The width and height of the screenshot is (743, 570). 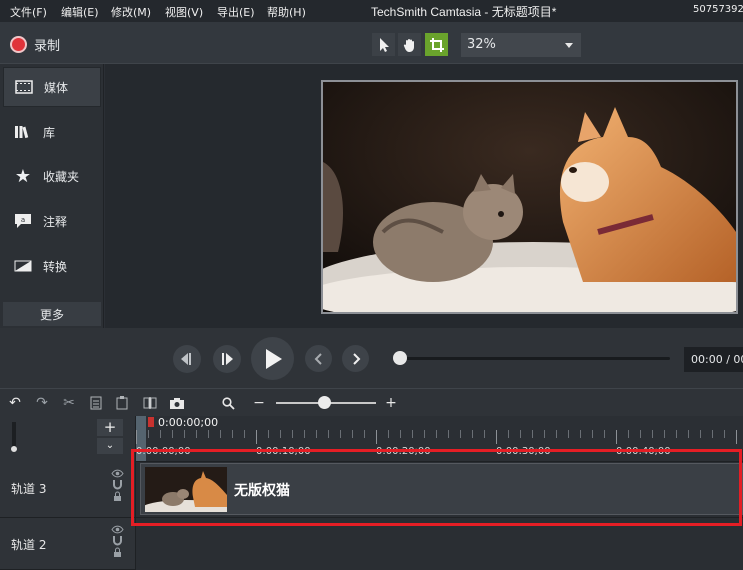 I want to click on previous-button, so click(x=318, y=358).